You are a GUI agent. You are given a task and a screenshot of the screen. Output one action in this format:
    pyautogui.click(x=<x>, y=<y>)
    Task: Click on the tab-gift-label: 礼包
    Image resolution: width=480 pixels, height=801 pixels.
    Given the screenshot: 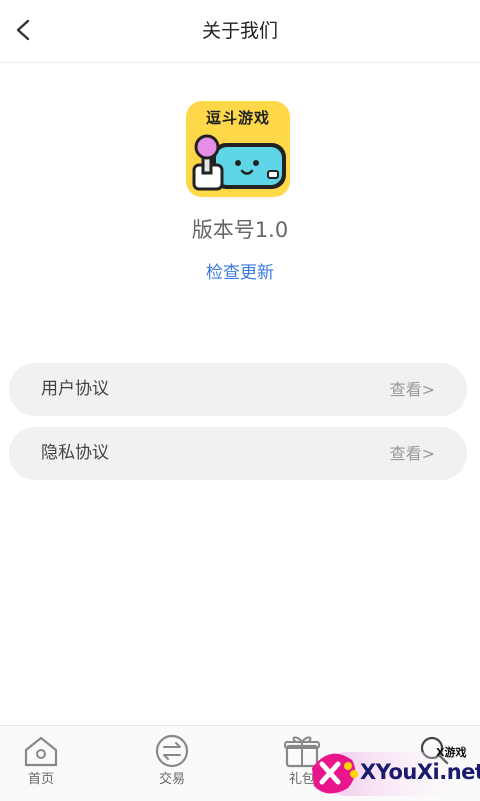 What is the action you would take?
    pyautogui.click(x=301, y=779)
    